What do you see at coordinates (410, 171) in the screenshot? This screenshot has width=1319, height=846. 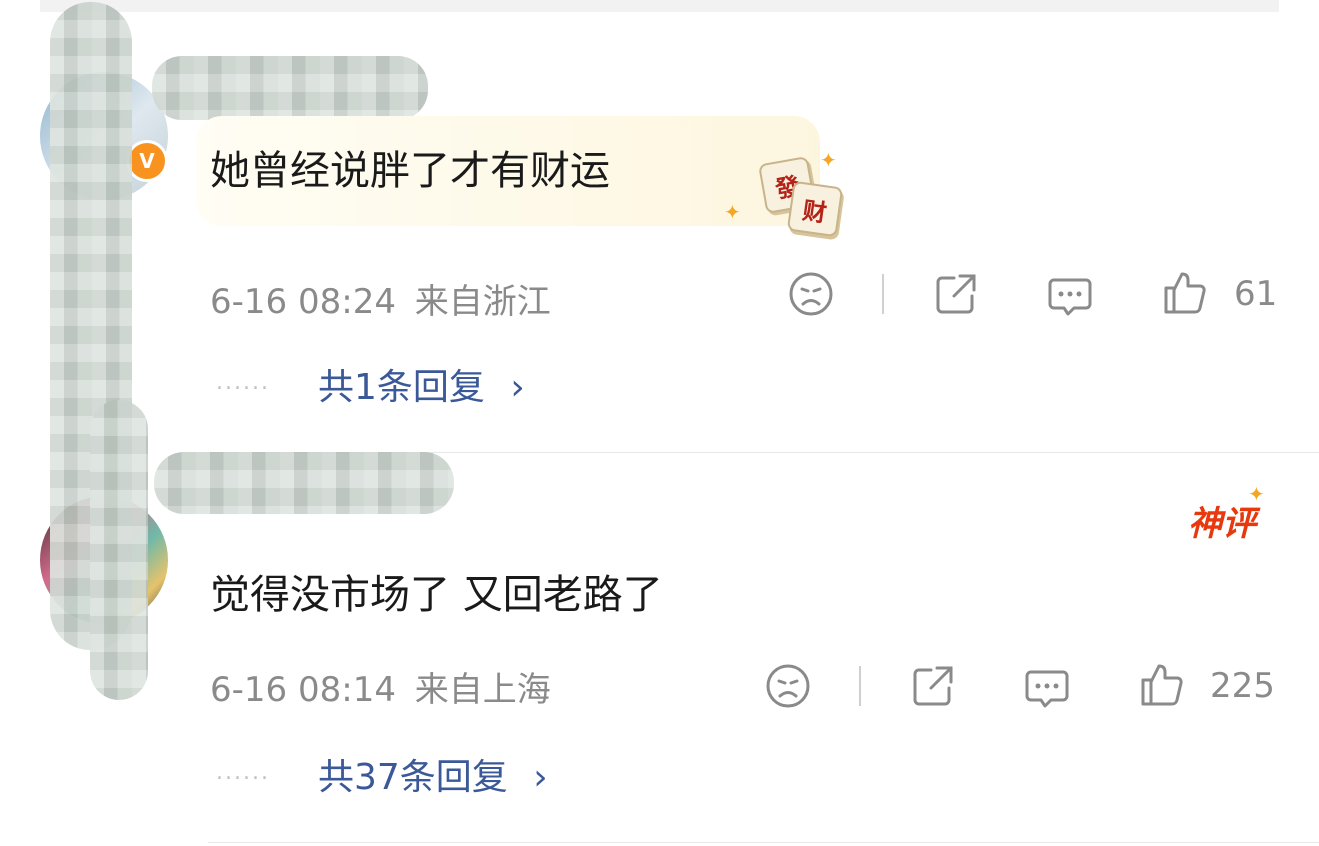 I see `comment-text: 她曾经说胖了才有财运` at bounding box center [410, 171].